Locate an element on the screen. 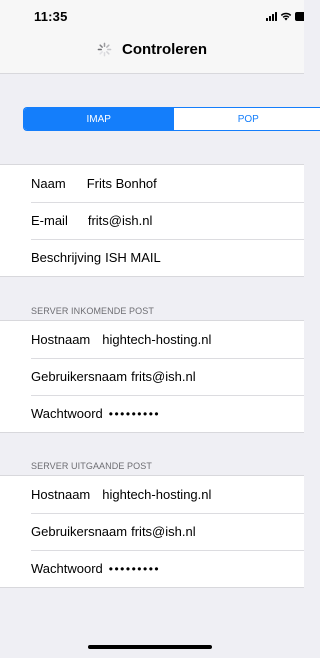 This screenshot has height=658, width=320. status-time: 11:35 is located at coordinates (51, 16).